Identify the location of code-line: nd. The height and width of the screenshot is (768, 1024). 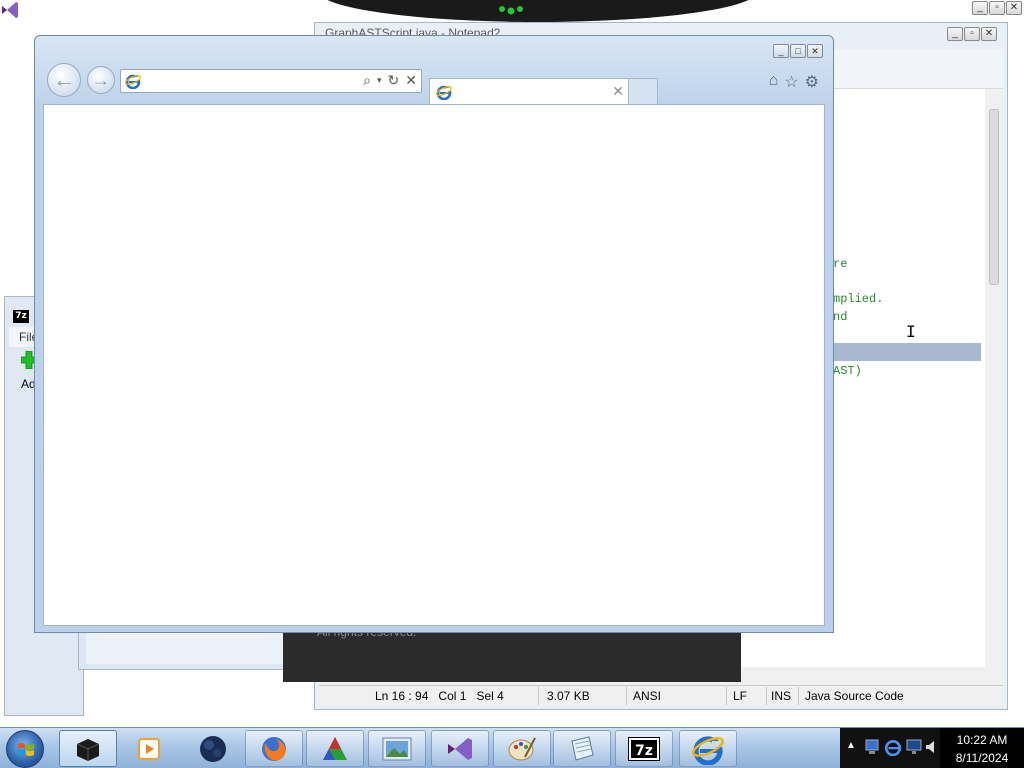
(840, 317).